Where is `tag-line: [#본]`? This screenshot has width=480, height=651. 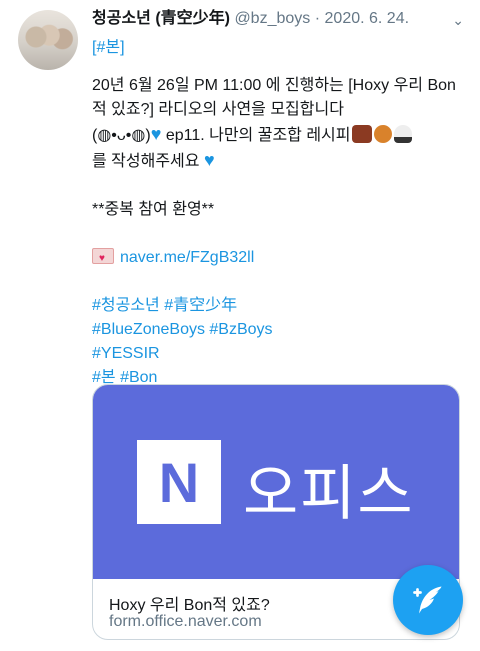 tag-line: [#본] is located at coordinates (108, 45).